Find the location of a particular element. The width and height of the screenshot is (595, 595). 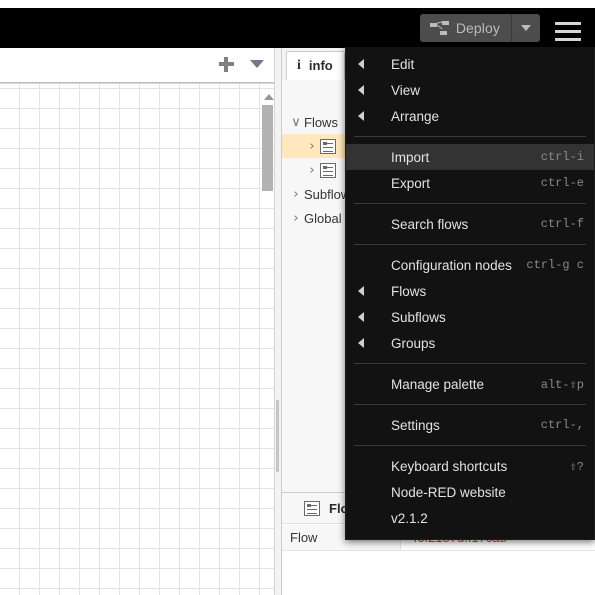

menu-item-configuration-nodes: Configuration nodes ctrl-g c is located at coordinates (470, 265).